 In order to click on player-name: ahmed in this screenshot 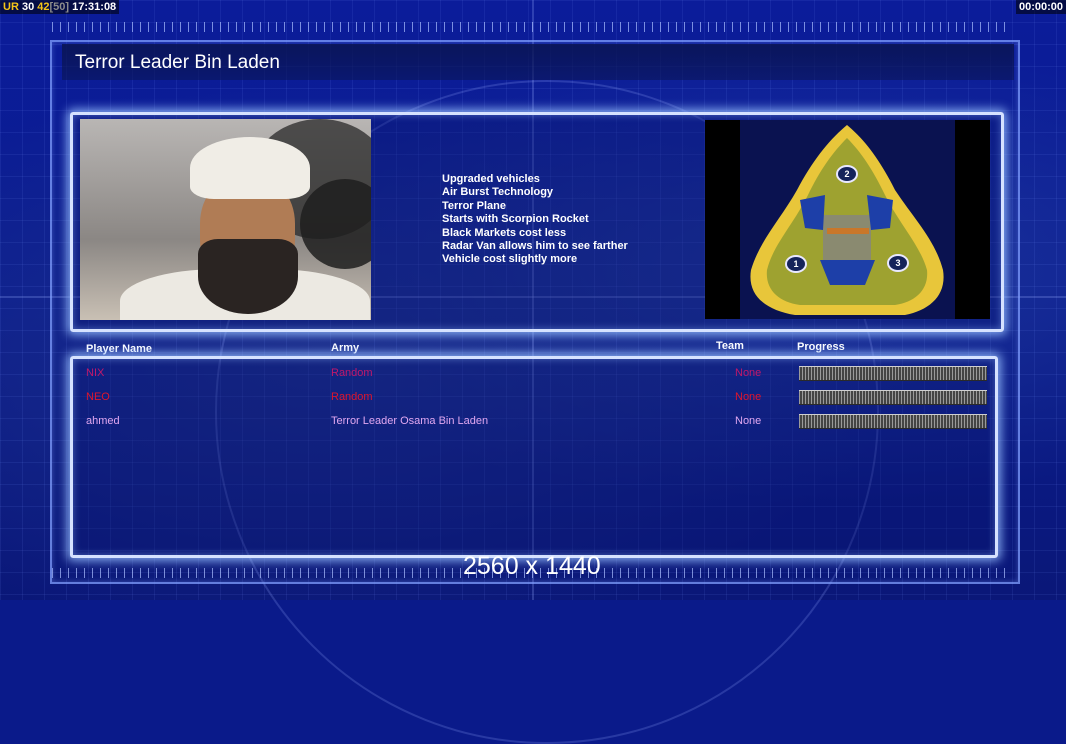, I will do `click(103, 421)`.